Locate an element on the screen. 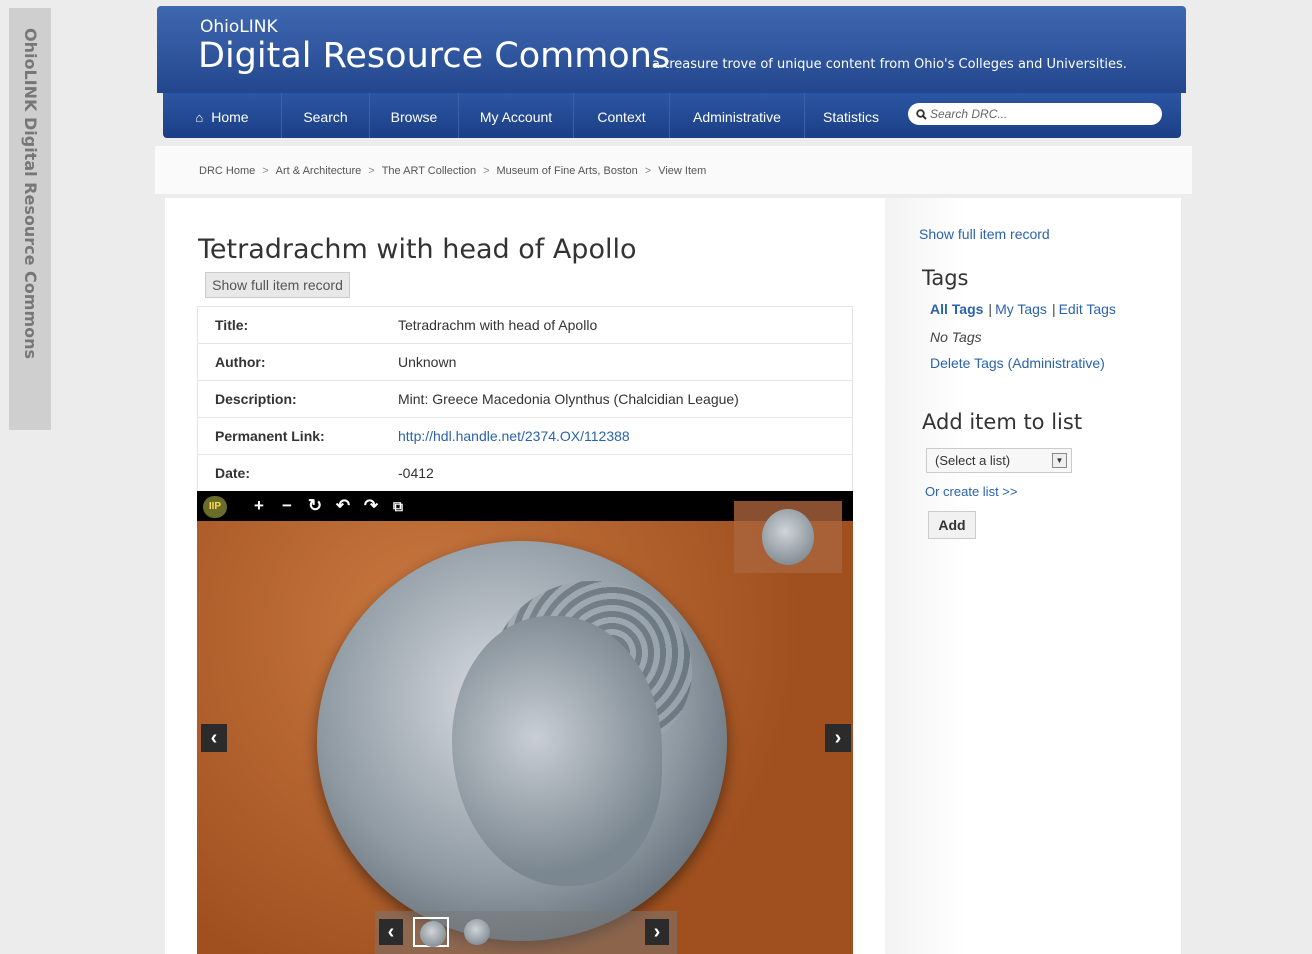 The height and width of the screenshot is (954, 1312). create-list-link: Or create list >> is located at coordinates (971, 491).